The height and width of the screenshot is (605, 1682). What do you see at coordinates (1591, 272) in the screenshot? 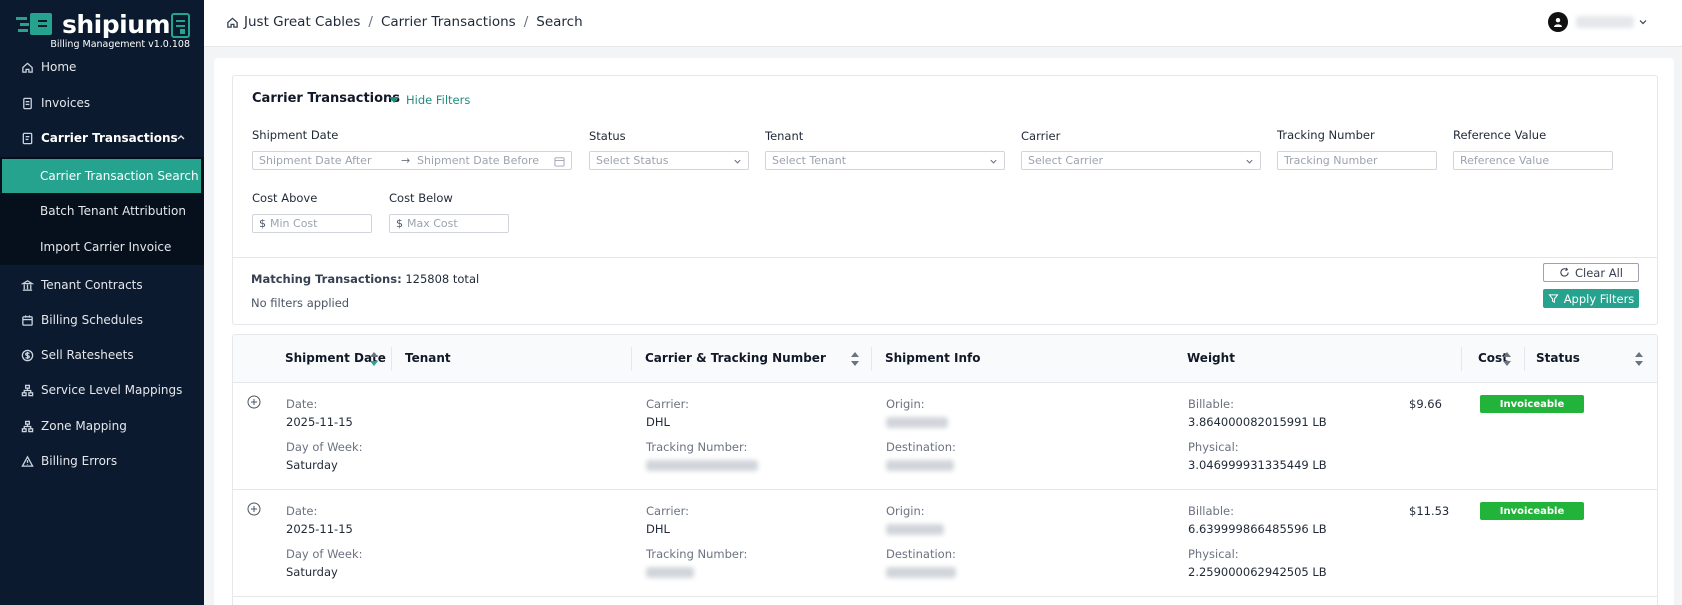
I see `clear-all-button: Clear All` at bounding box center [1591, 272].